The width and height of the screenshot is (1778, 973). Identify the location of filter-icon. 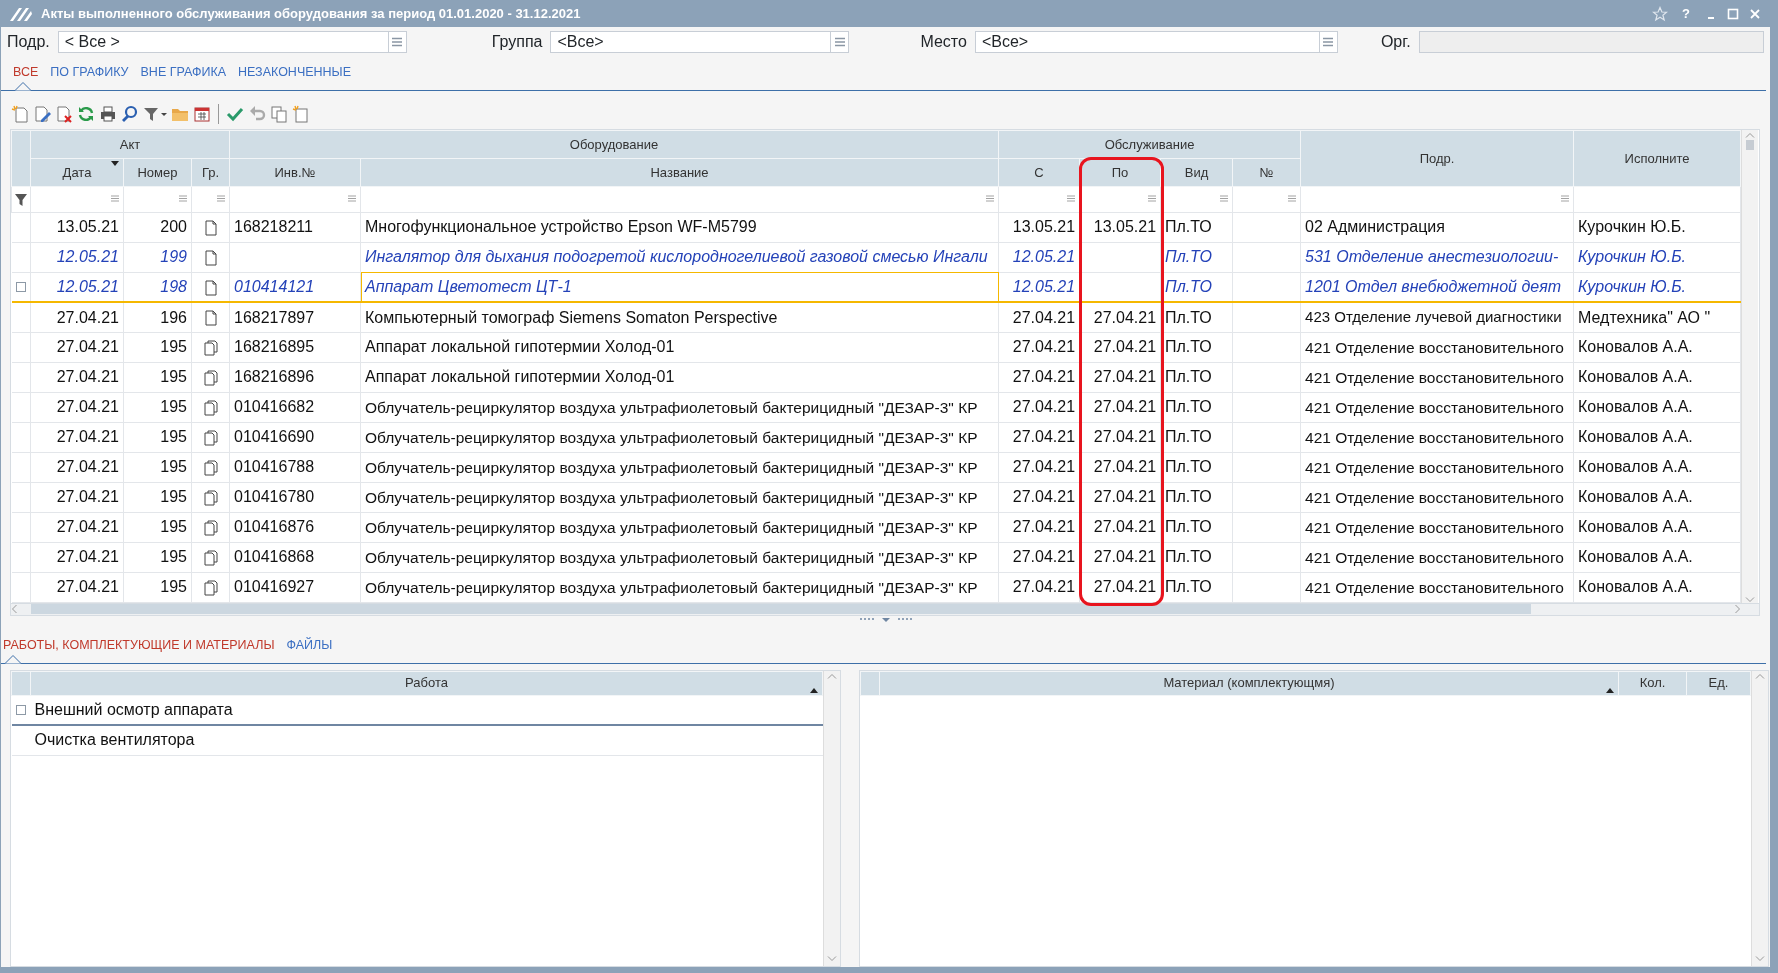
(21, 200).